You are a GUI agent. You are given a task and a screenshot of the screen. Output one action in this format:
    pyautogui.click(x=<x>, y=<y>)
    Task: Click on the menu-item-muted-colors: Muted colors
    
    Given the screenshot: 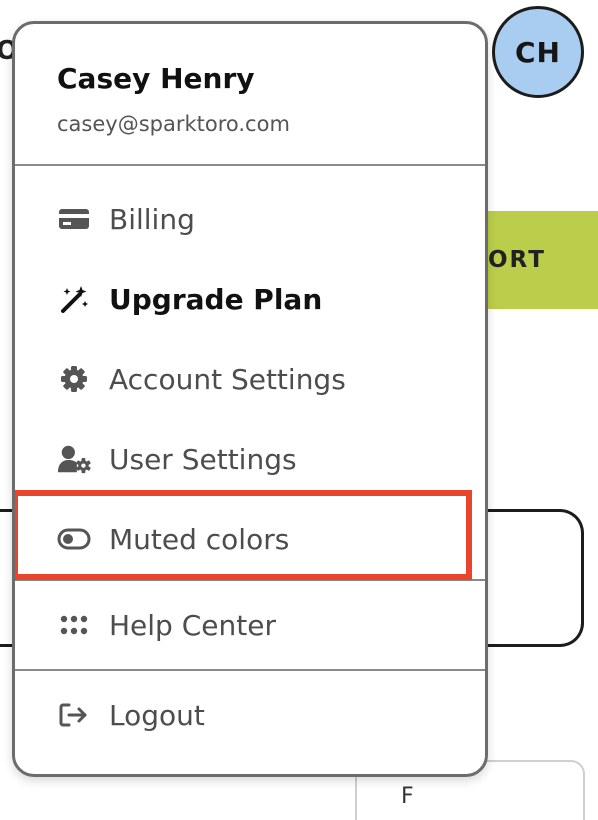 What is the action you would take?
    pyautogui.click(x=250, y=535)
    